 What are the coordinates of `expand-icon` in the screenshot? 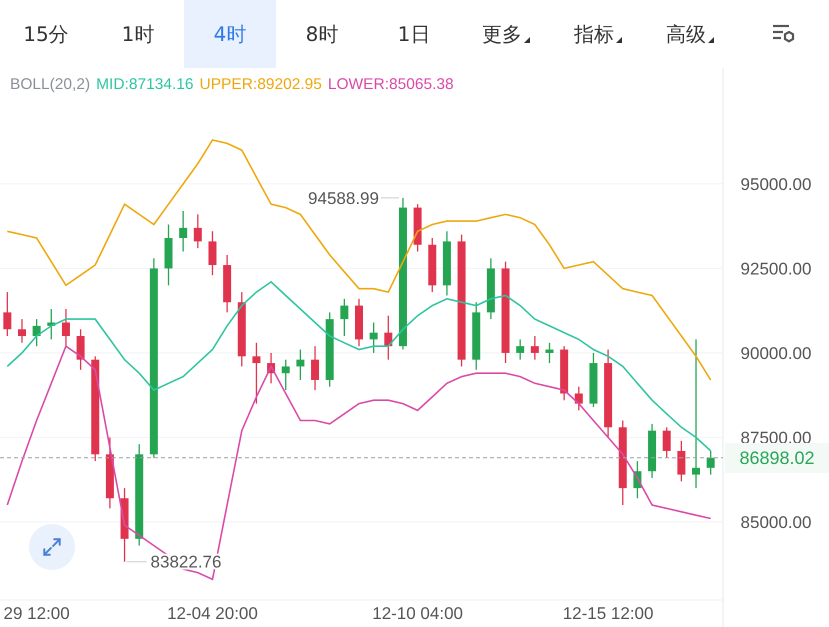 It's located at (52, 547).